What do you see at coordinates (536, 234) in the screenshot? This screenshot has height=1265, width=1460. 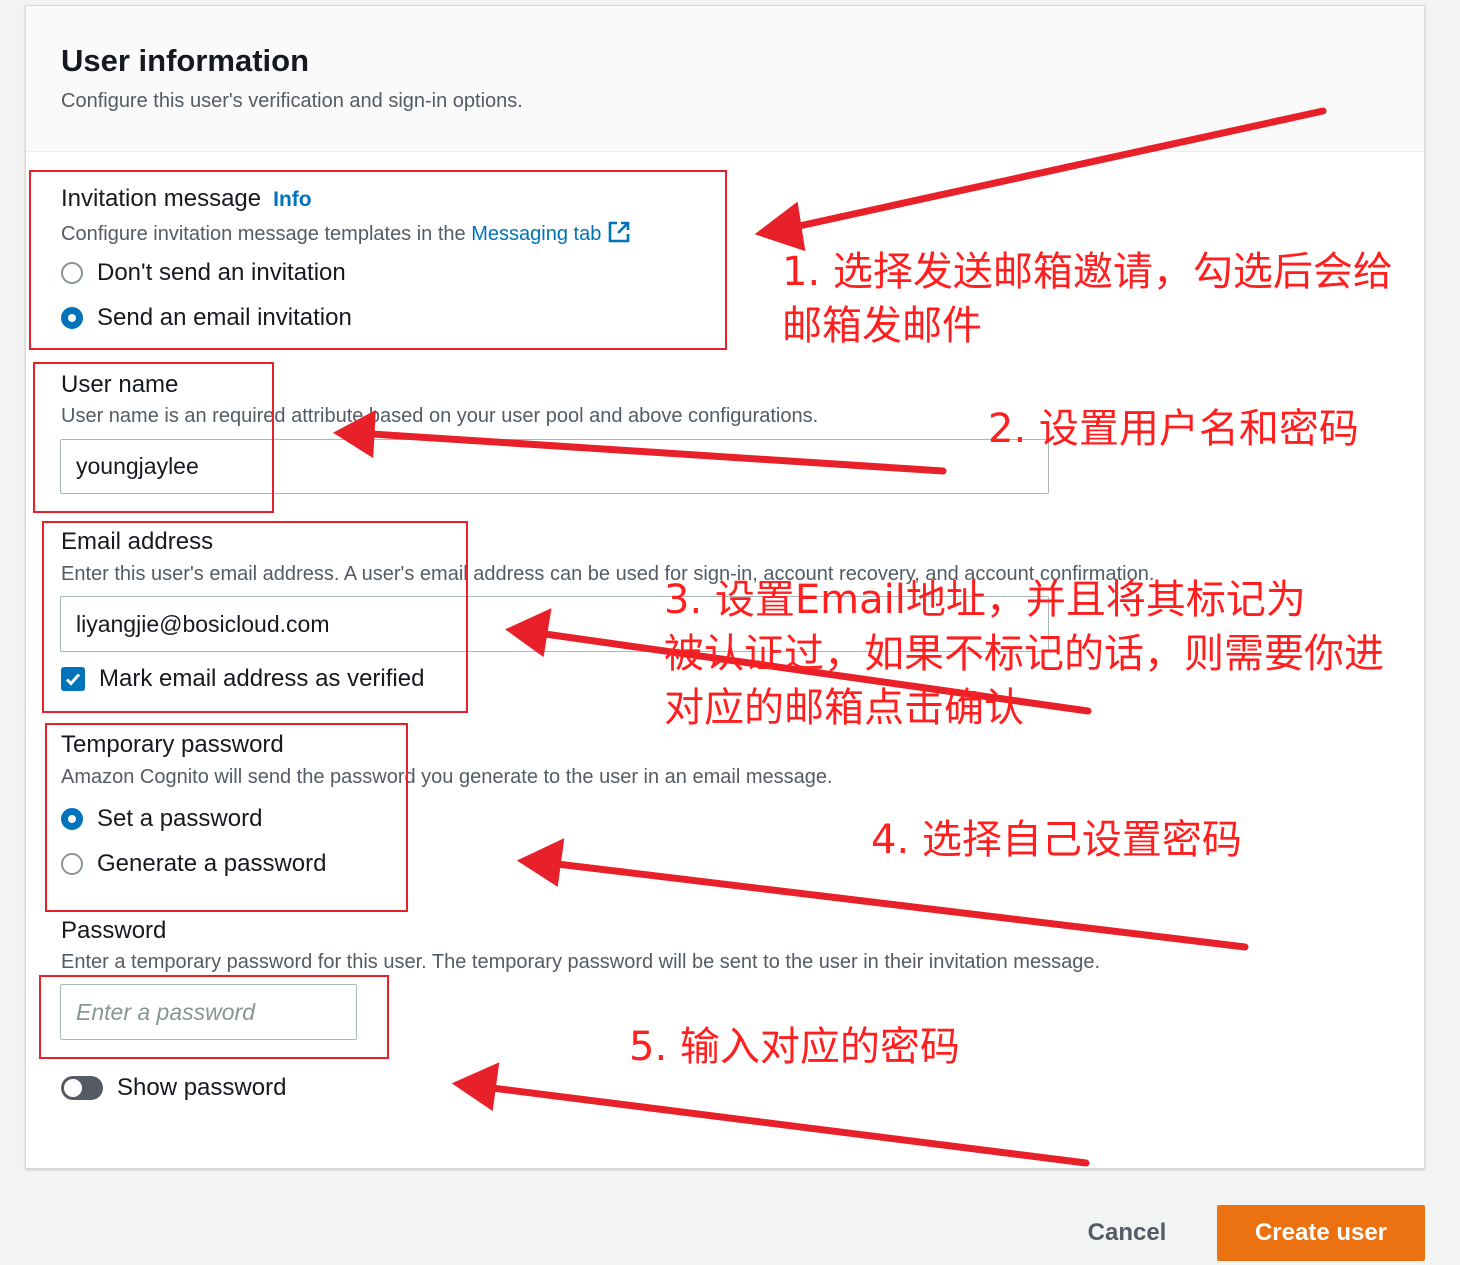 I see `messaging-tab-link: Messaging tab` at bounding box center [536, 234].